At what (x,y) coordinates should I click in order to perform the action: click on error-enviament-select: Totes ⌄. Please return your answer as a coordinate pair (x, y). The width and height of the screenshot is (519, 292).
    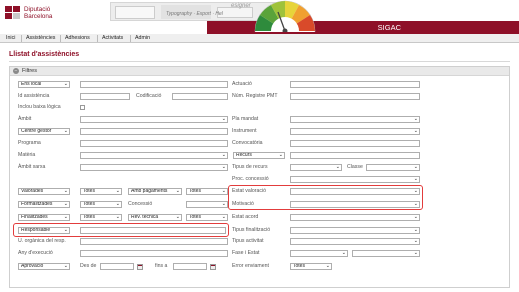
    Looking at the image, I should click on (311, 266).